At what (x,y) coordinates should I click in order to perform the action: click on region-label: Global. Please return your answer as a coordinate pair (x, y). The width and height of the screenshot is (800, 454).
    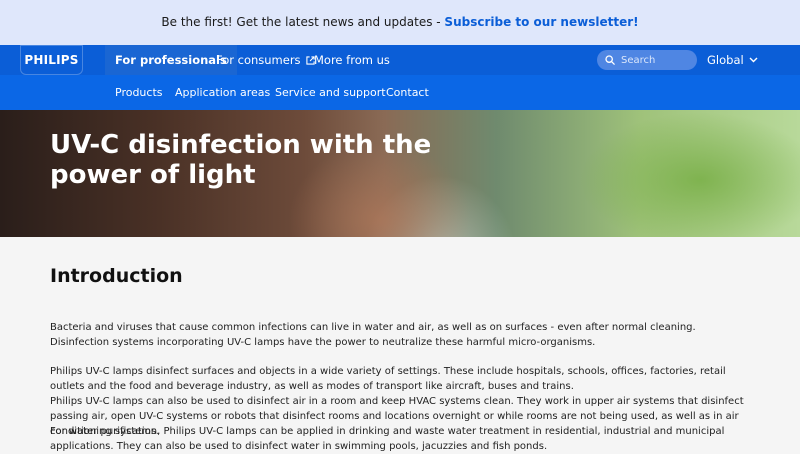
    Looking at the image, I should click on (725, 60).